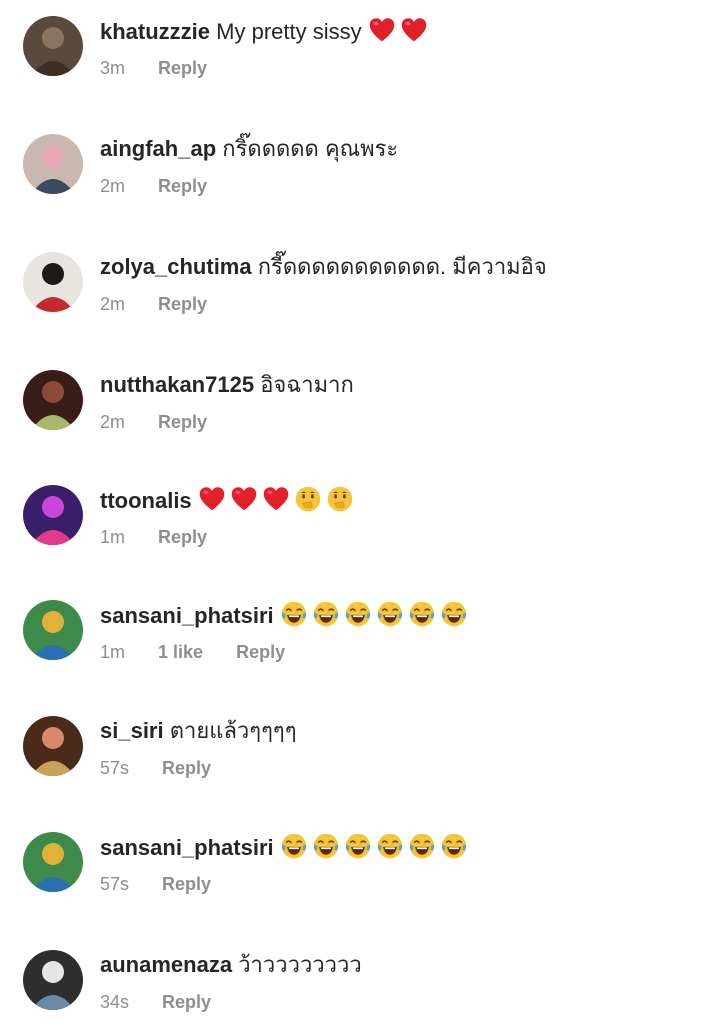 This screenshot has width=706, height=1024. What do you see at coordinates (353, 174) in the screenshot?
I see `comment-item: aingfah_ap กริ๊ดดดดด คุณพระ 2m Reply` at bounding box center [353, 174].